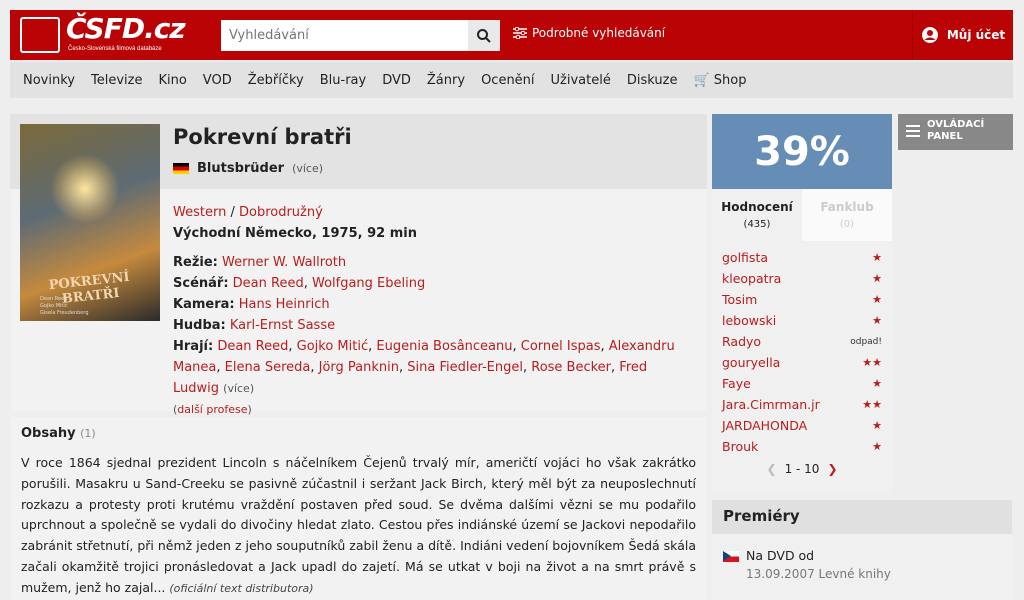 The image size is (1024, 600). What do you see at coordinates (802, 299) in the screenshot?
I see `user-rating-row: Tosim ★` at bounding box center [802, 299].